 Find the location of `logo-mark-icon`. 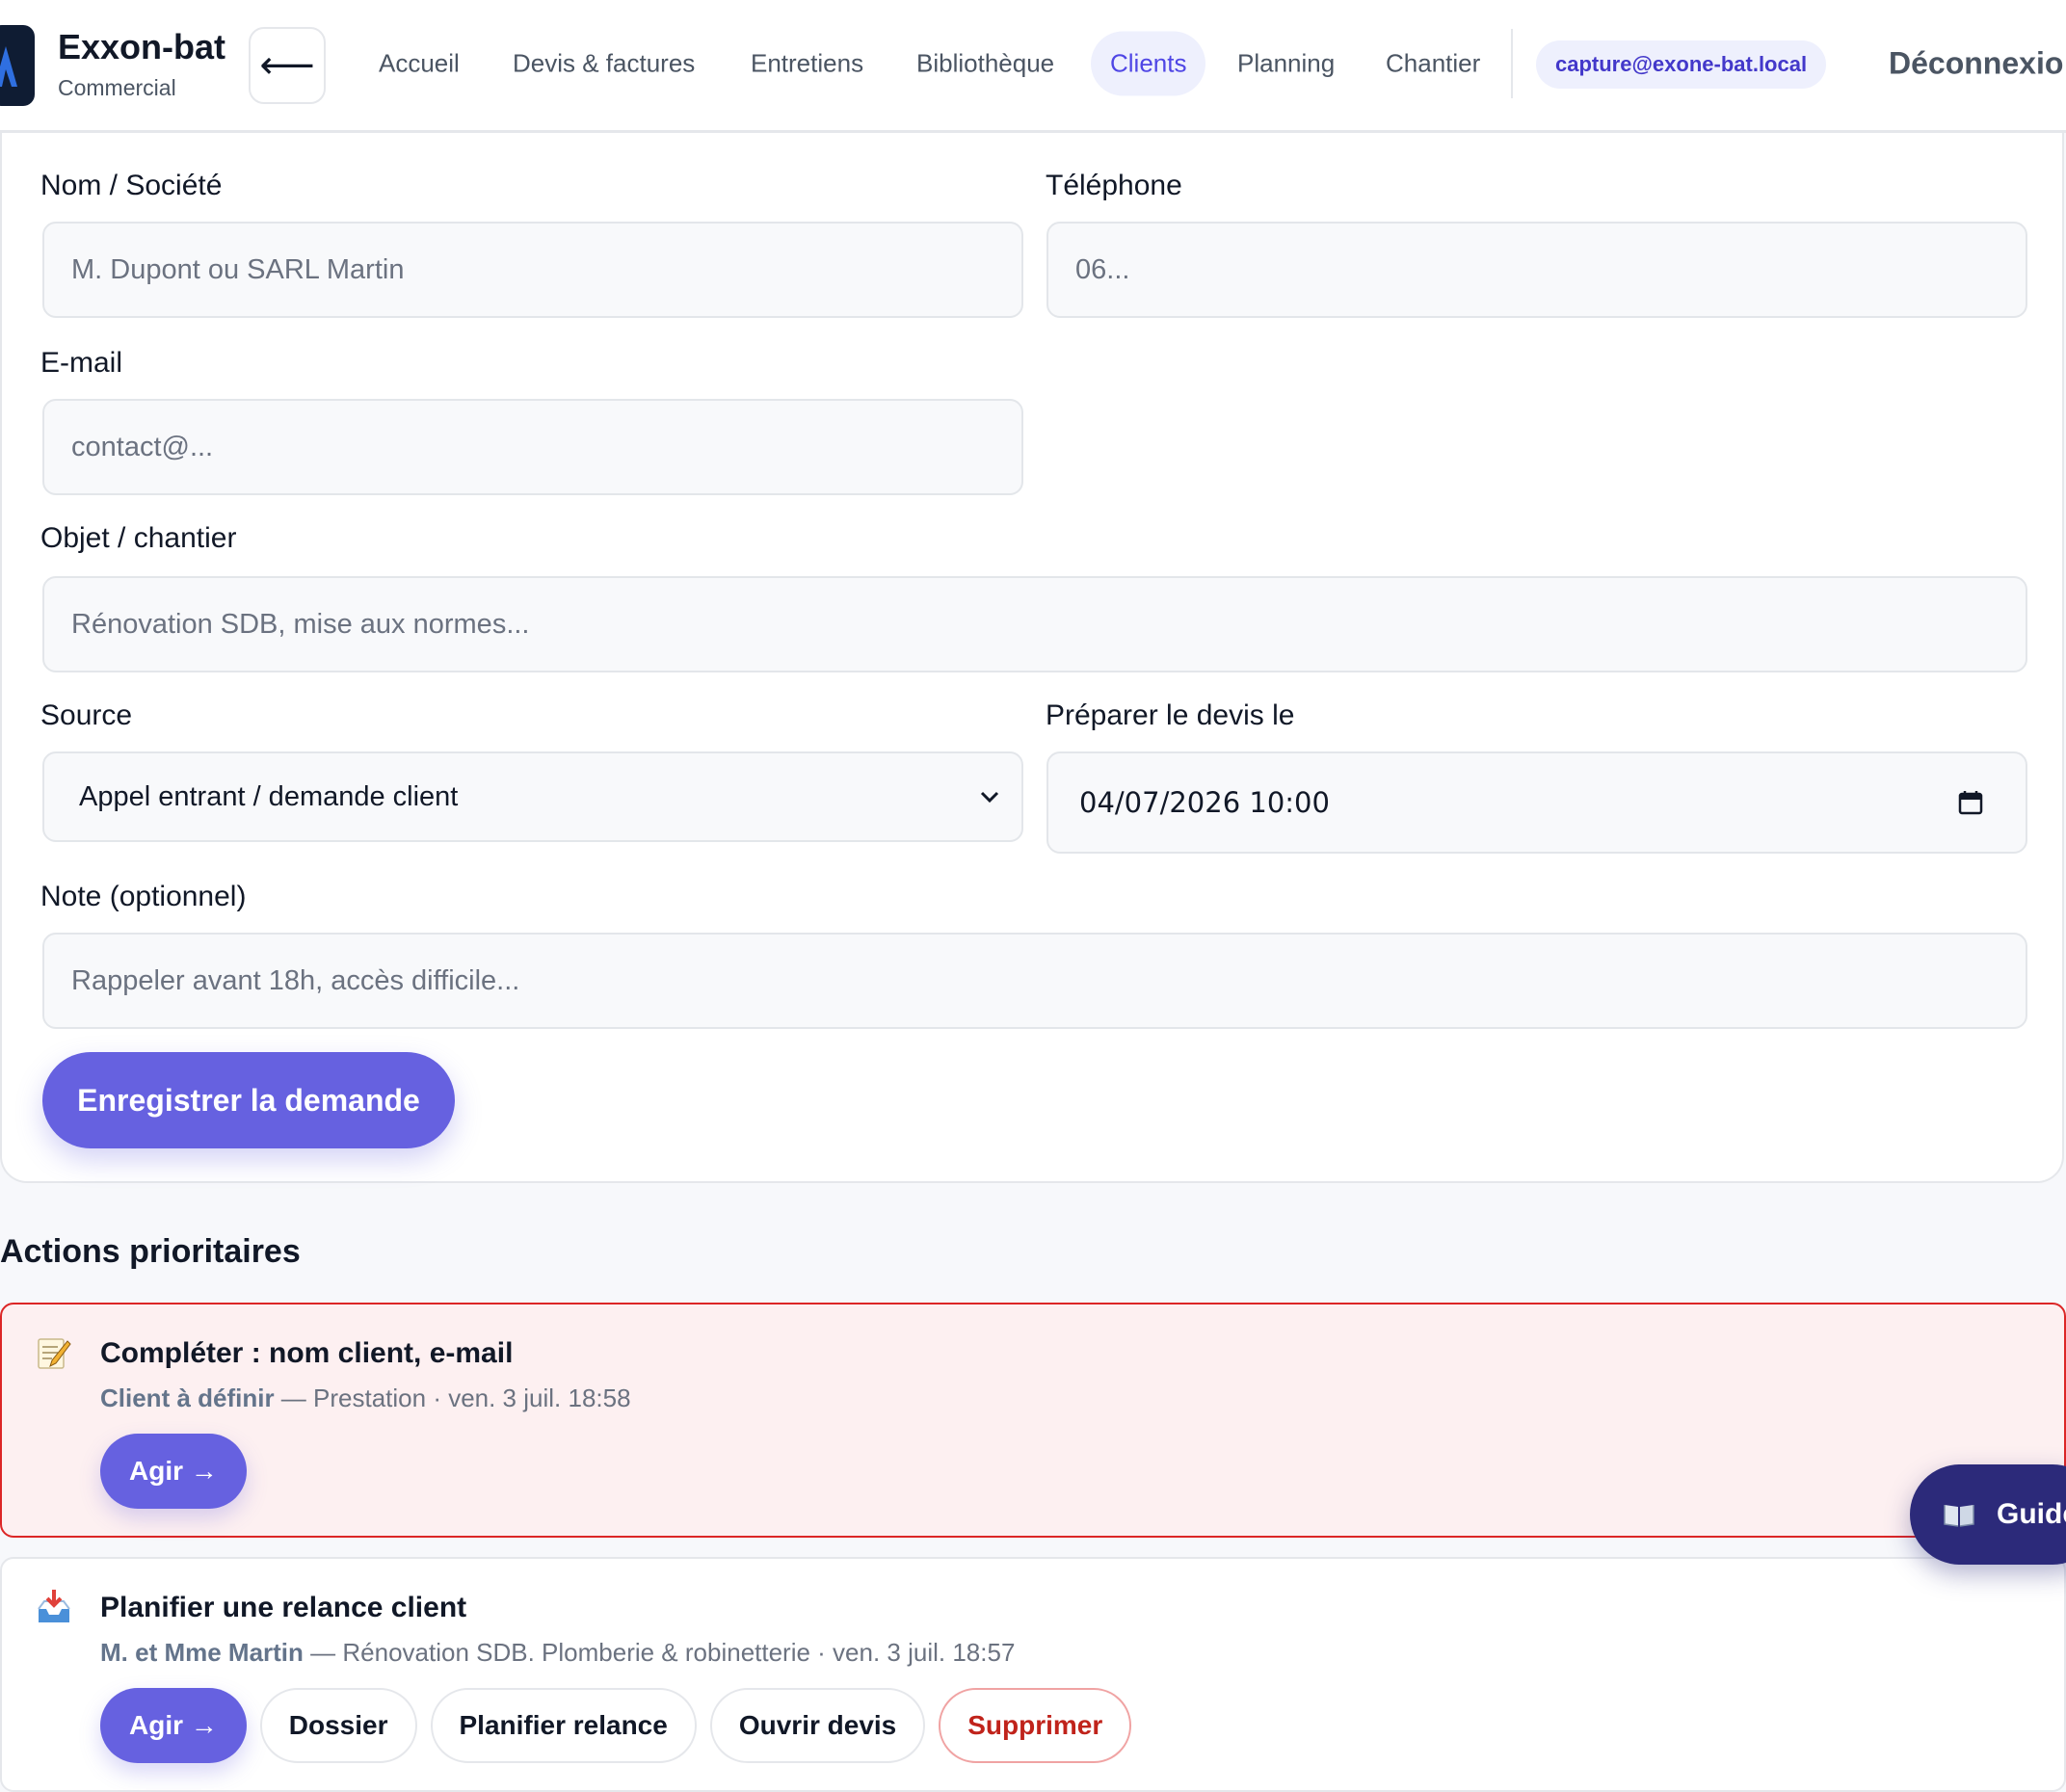

logo-mark-icon is located at coordinates (8, 66).